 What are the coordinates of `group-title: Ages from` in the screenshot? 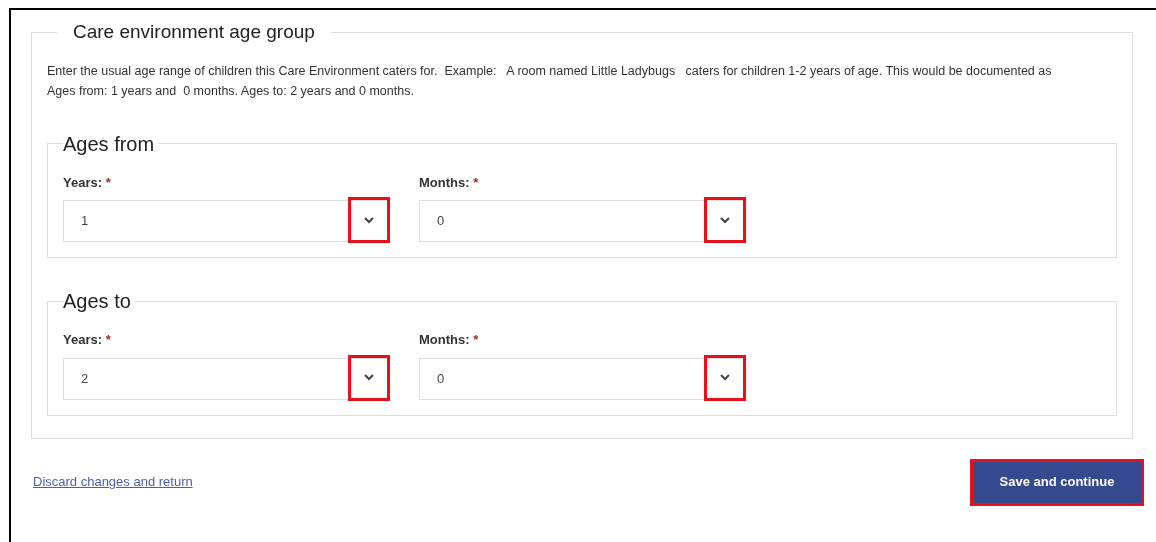 It's located at (109, 144).